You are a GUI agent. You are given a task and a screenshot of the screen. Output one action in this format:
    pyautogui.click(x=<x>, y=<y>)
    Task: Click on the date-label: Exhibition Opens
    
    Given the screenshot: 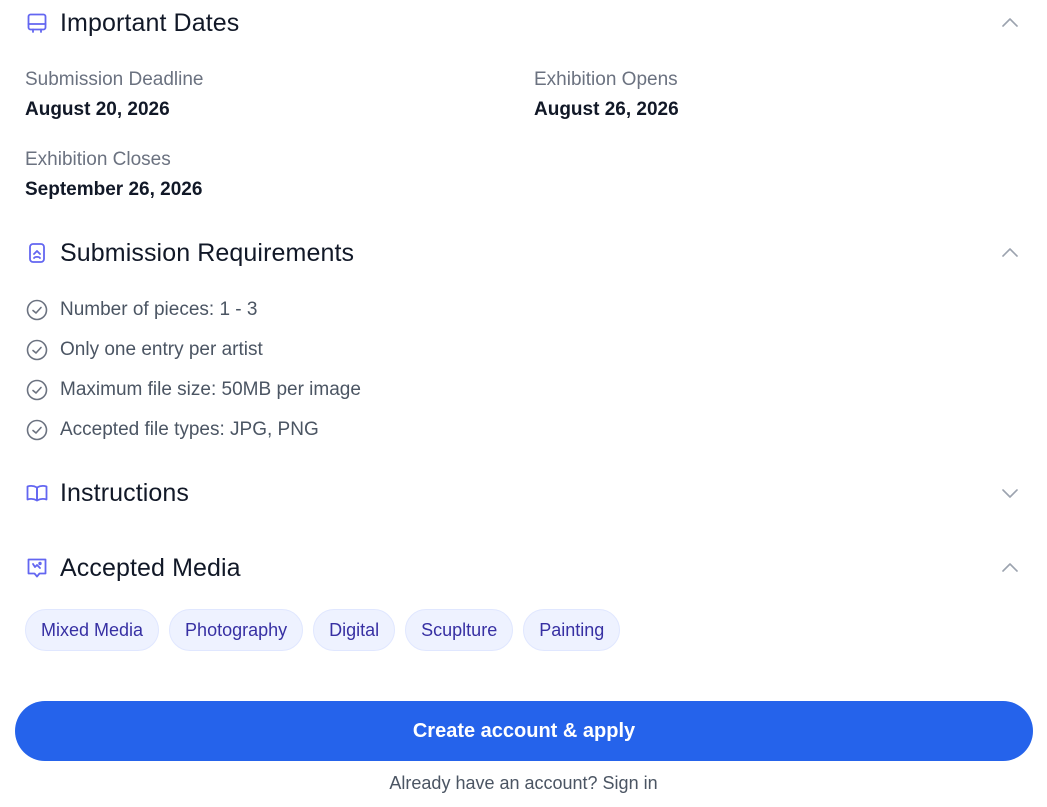 What is the action you would take?
    pyautogui.click(x=606, y=79)
    